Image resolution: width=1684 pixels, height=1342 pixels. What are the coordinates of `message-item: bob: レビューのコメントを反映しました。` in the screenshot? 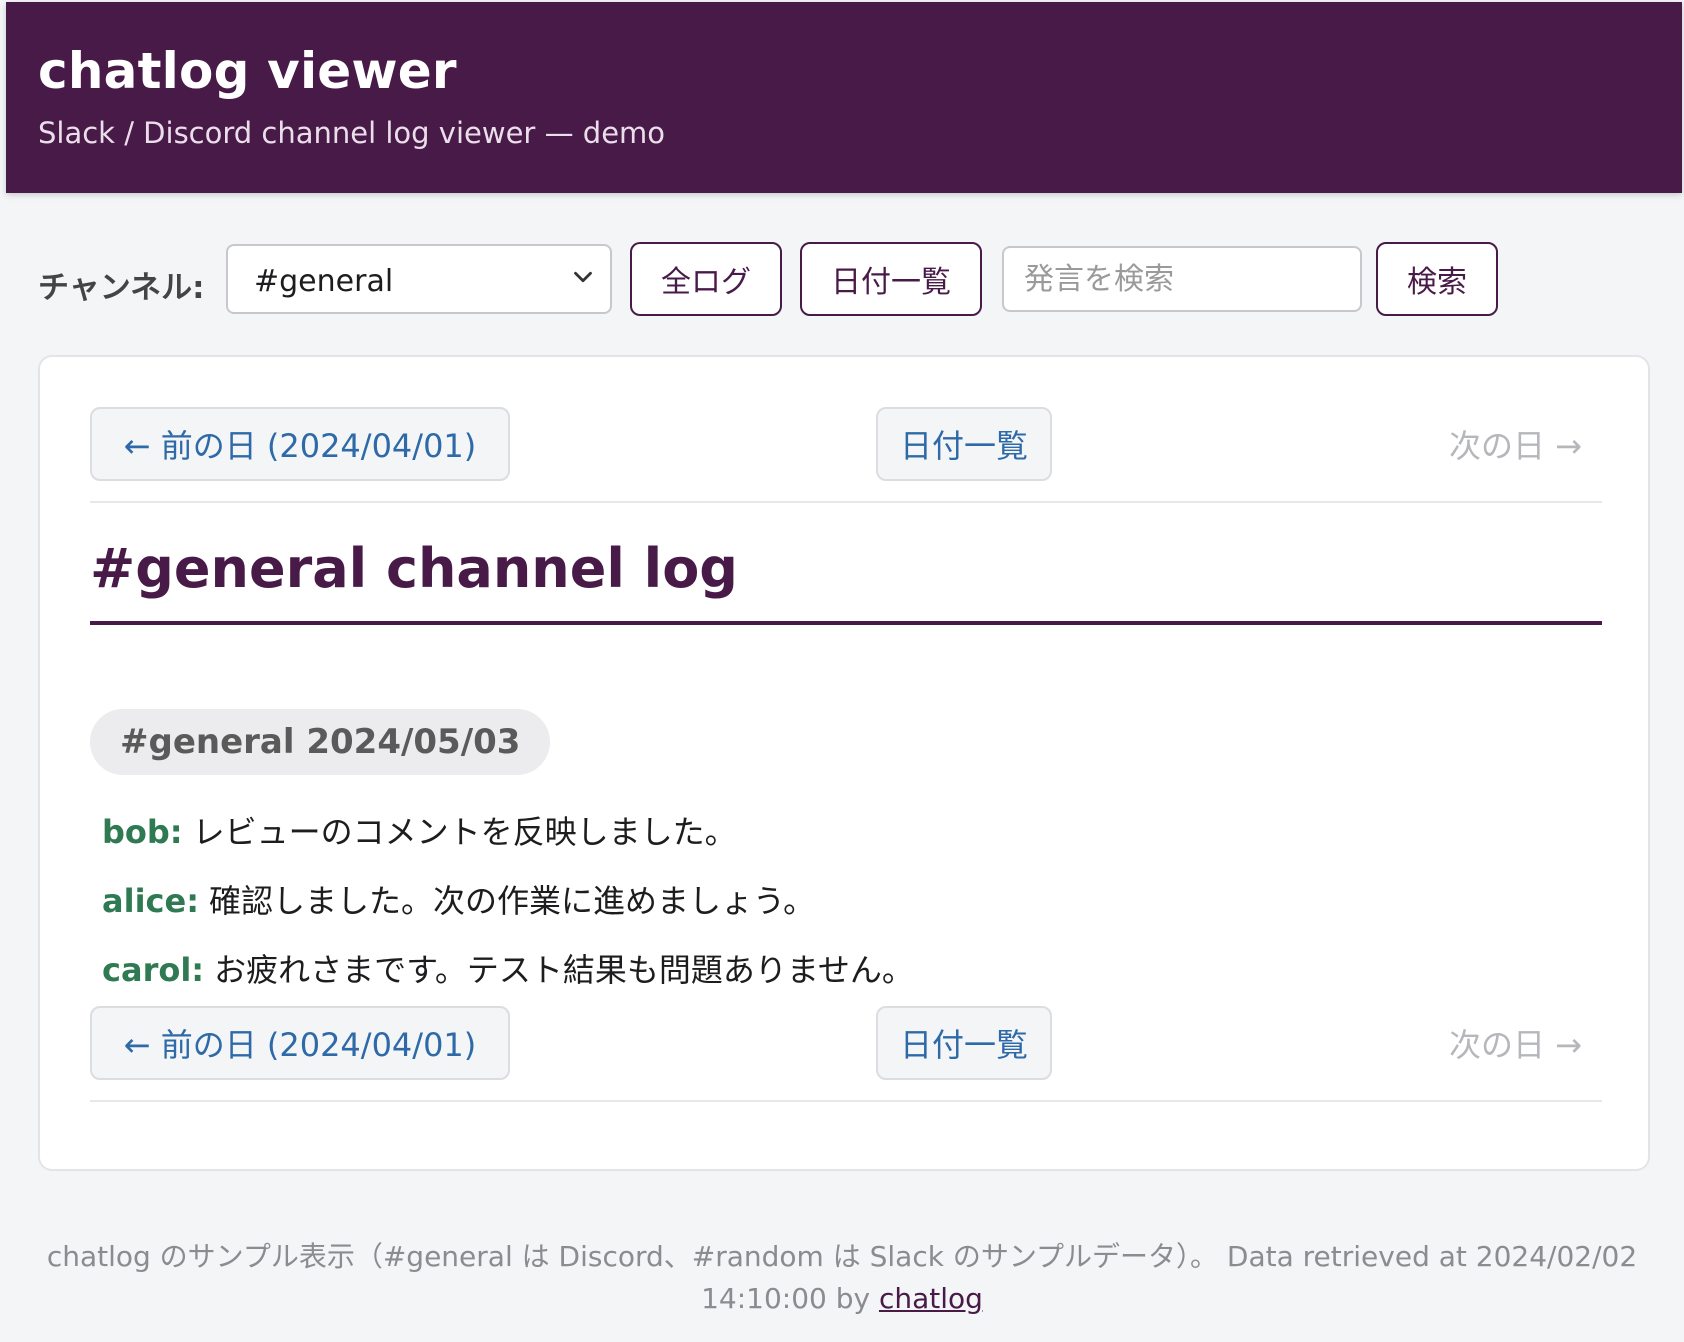 It's located at (419, 830).